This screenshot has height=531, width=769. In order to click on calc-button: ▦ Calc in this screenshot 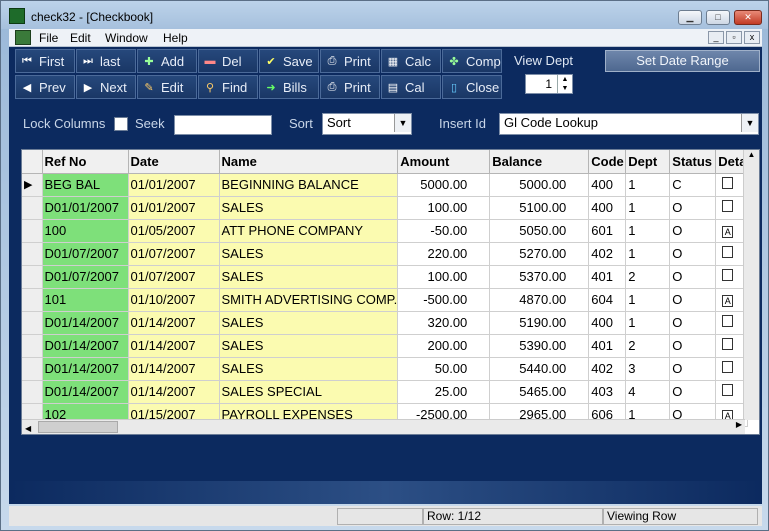, I will do `click(411, 61)`.